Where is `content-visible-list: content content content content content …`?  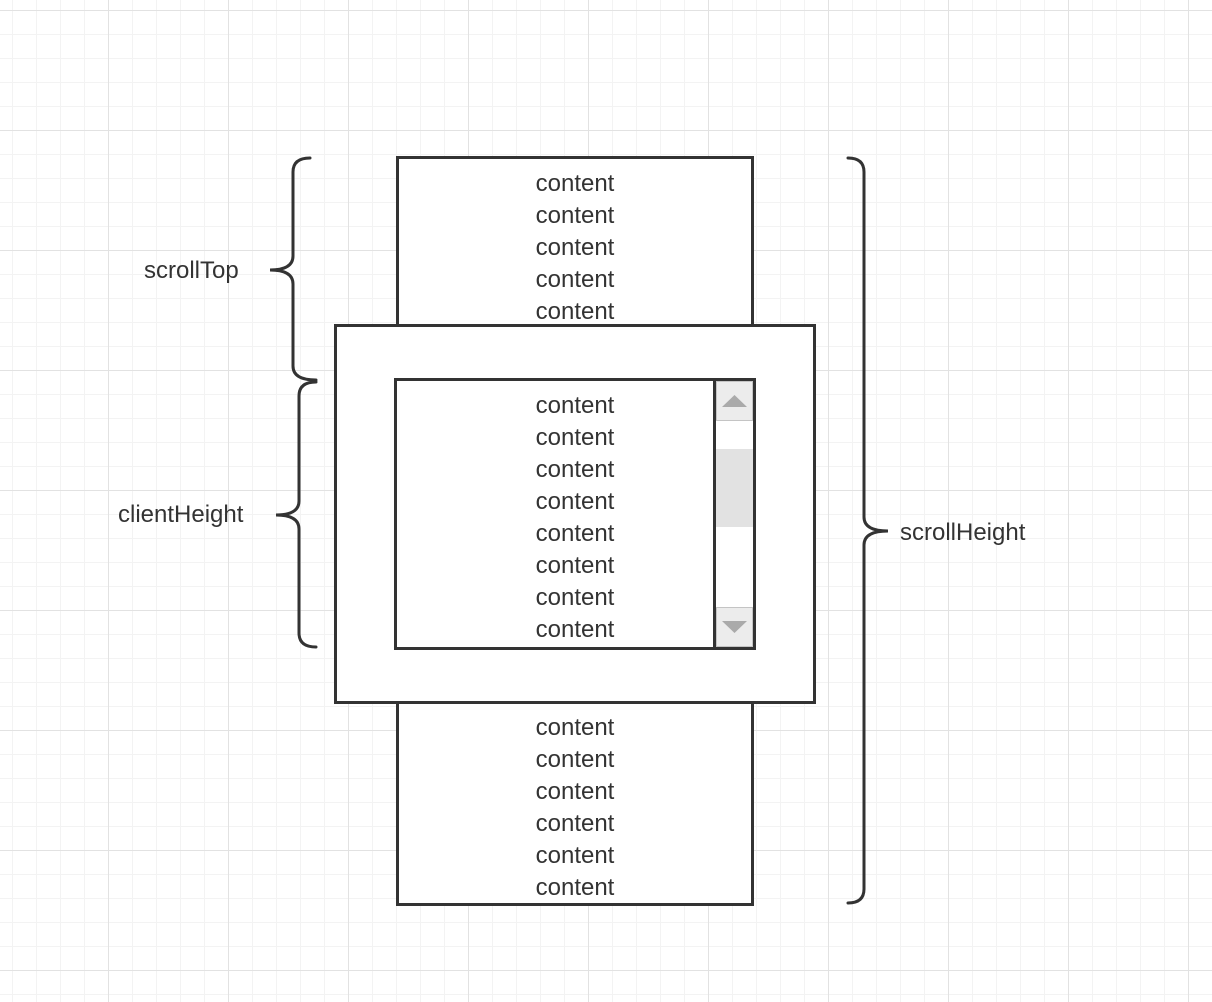 content-visible-list: content content content content content … is located at coordinates (575, 518).